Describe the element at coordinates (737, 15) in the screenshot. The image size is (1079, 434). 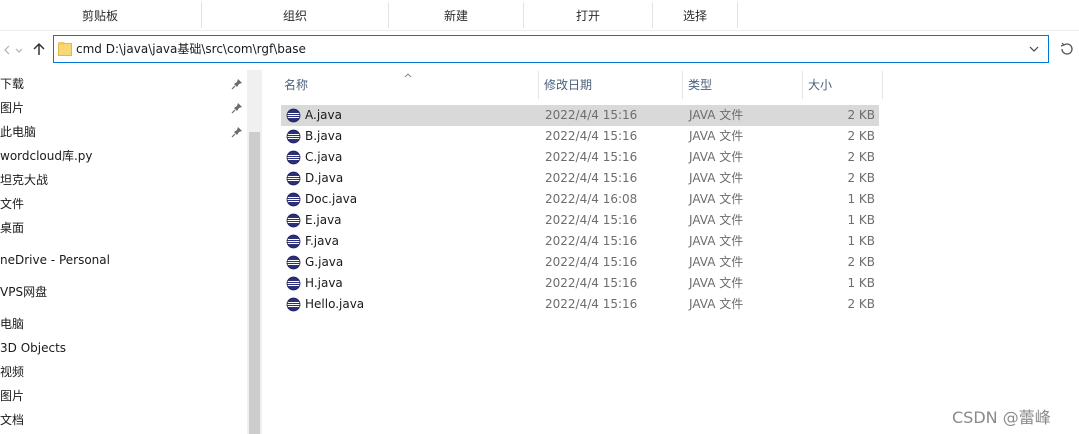
I see `ribbon-divider` at that location.